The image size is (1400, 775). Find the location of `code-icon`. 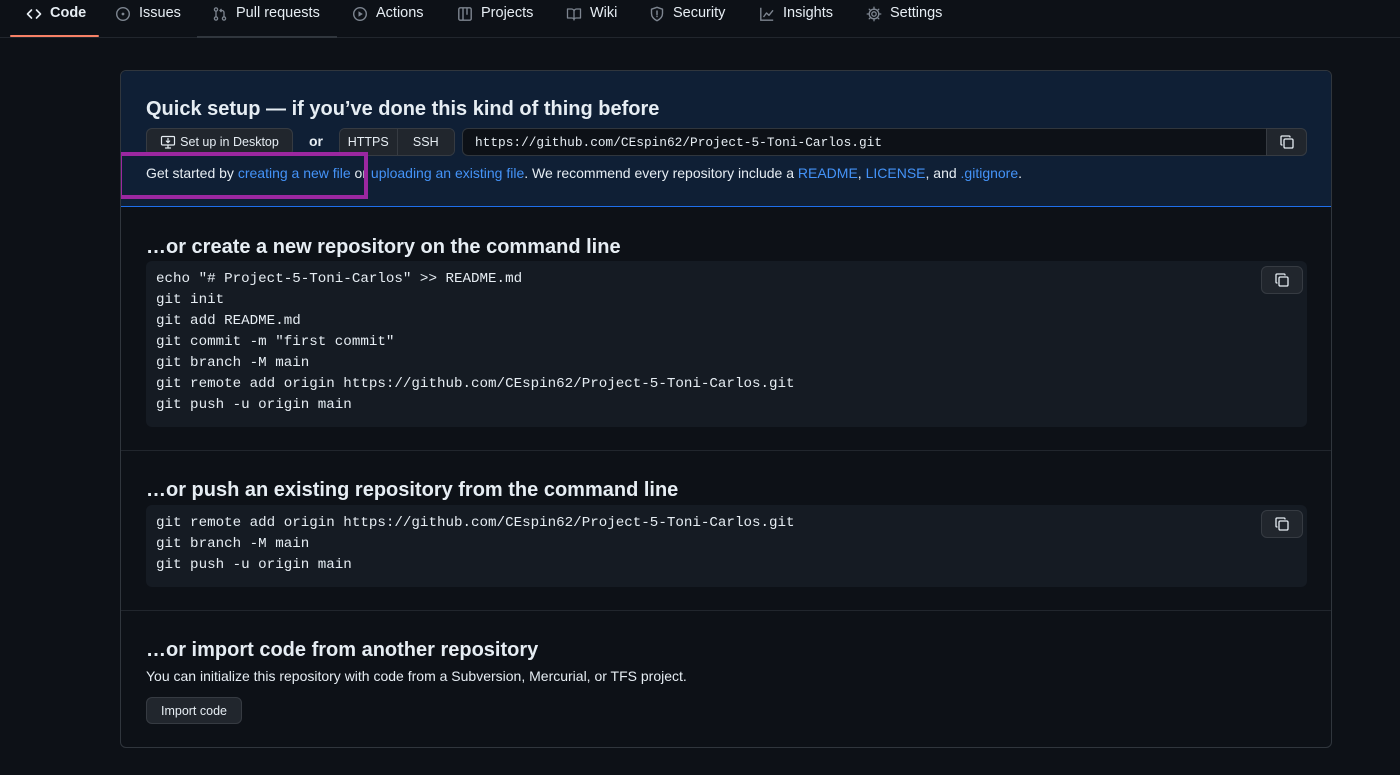

code-icon is located at coordinates (34, 14).